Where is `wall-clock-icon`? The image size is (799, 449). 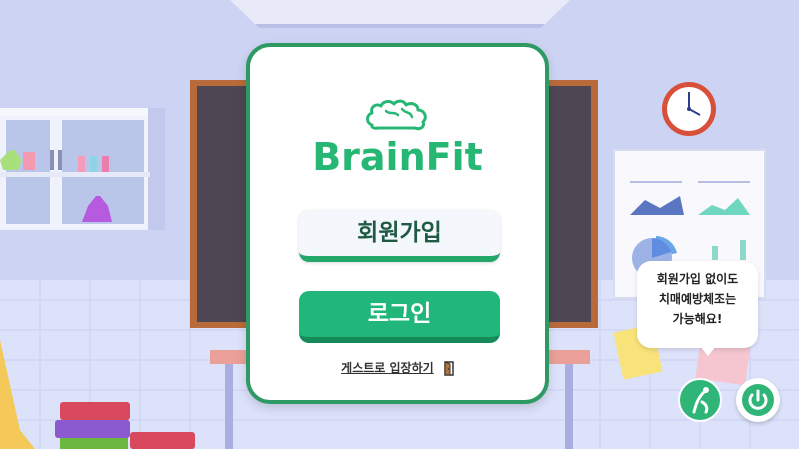 wall-clock-icon is located at coordinates (689, 109).